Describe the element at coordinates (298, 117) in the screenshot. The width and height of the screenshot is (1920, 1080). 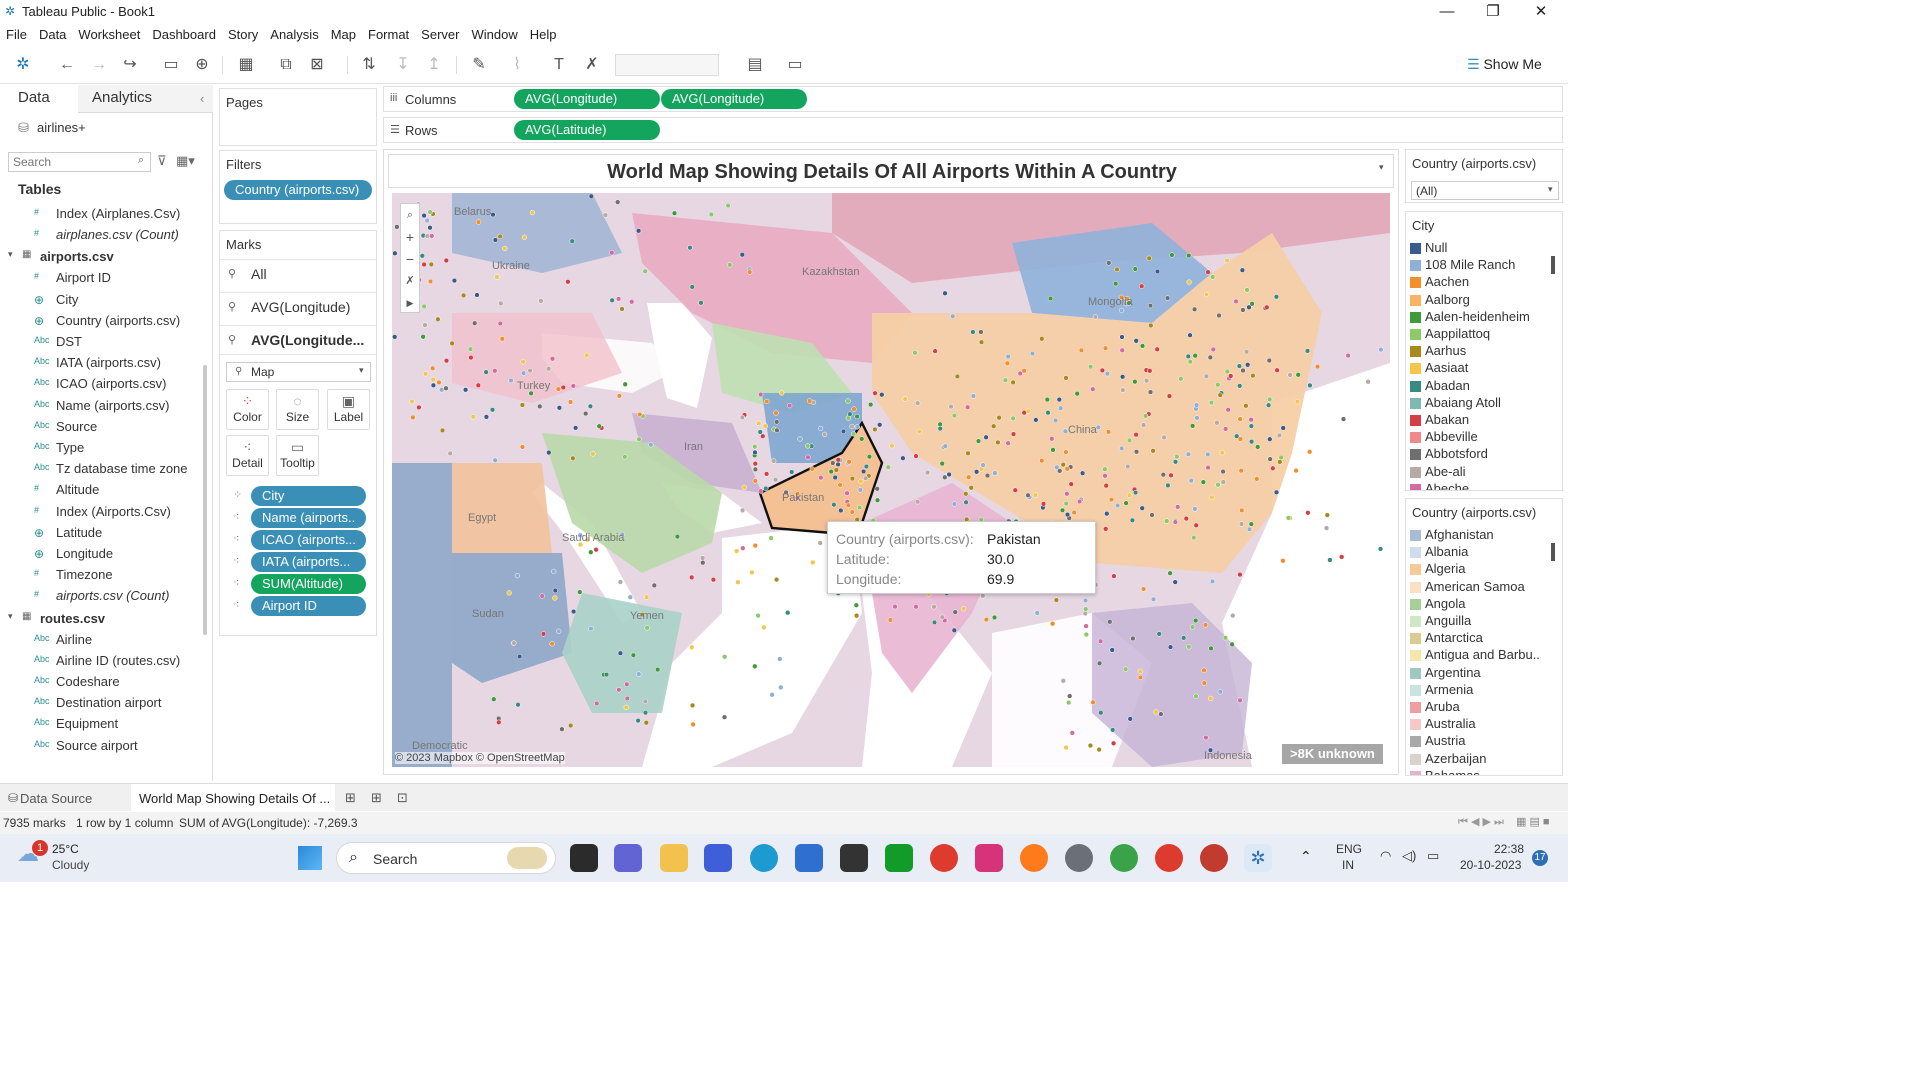
I see `pages-shelf: Pages` at that location.